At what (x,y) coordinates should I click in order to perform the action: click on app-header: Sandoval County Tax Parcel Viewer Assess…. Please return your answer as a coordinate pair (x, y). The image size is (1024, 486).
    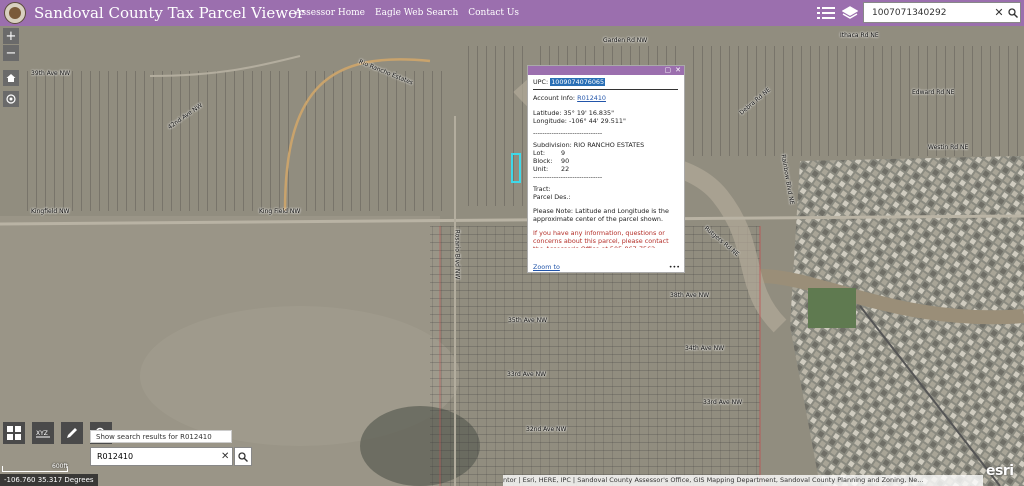
    Looking at the image, I should click on (512, 13).